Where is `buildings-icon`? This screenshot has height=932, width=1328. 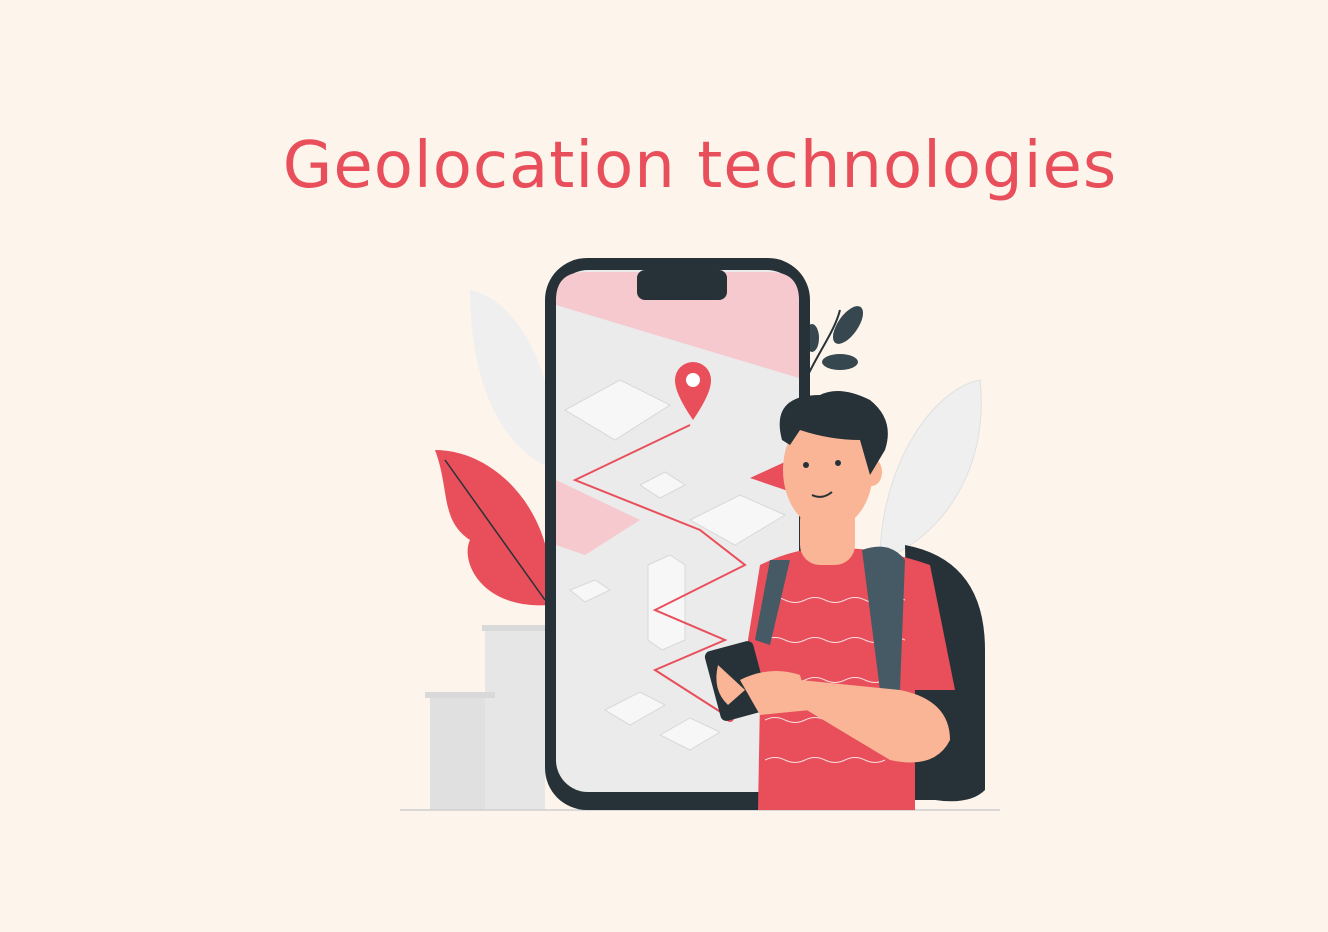 buildings-icon is located at coordinates (486, 717).